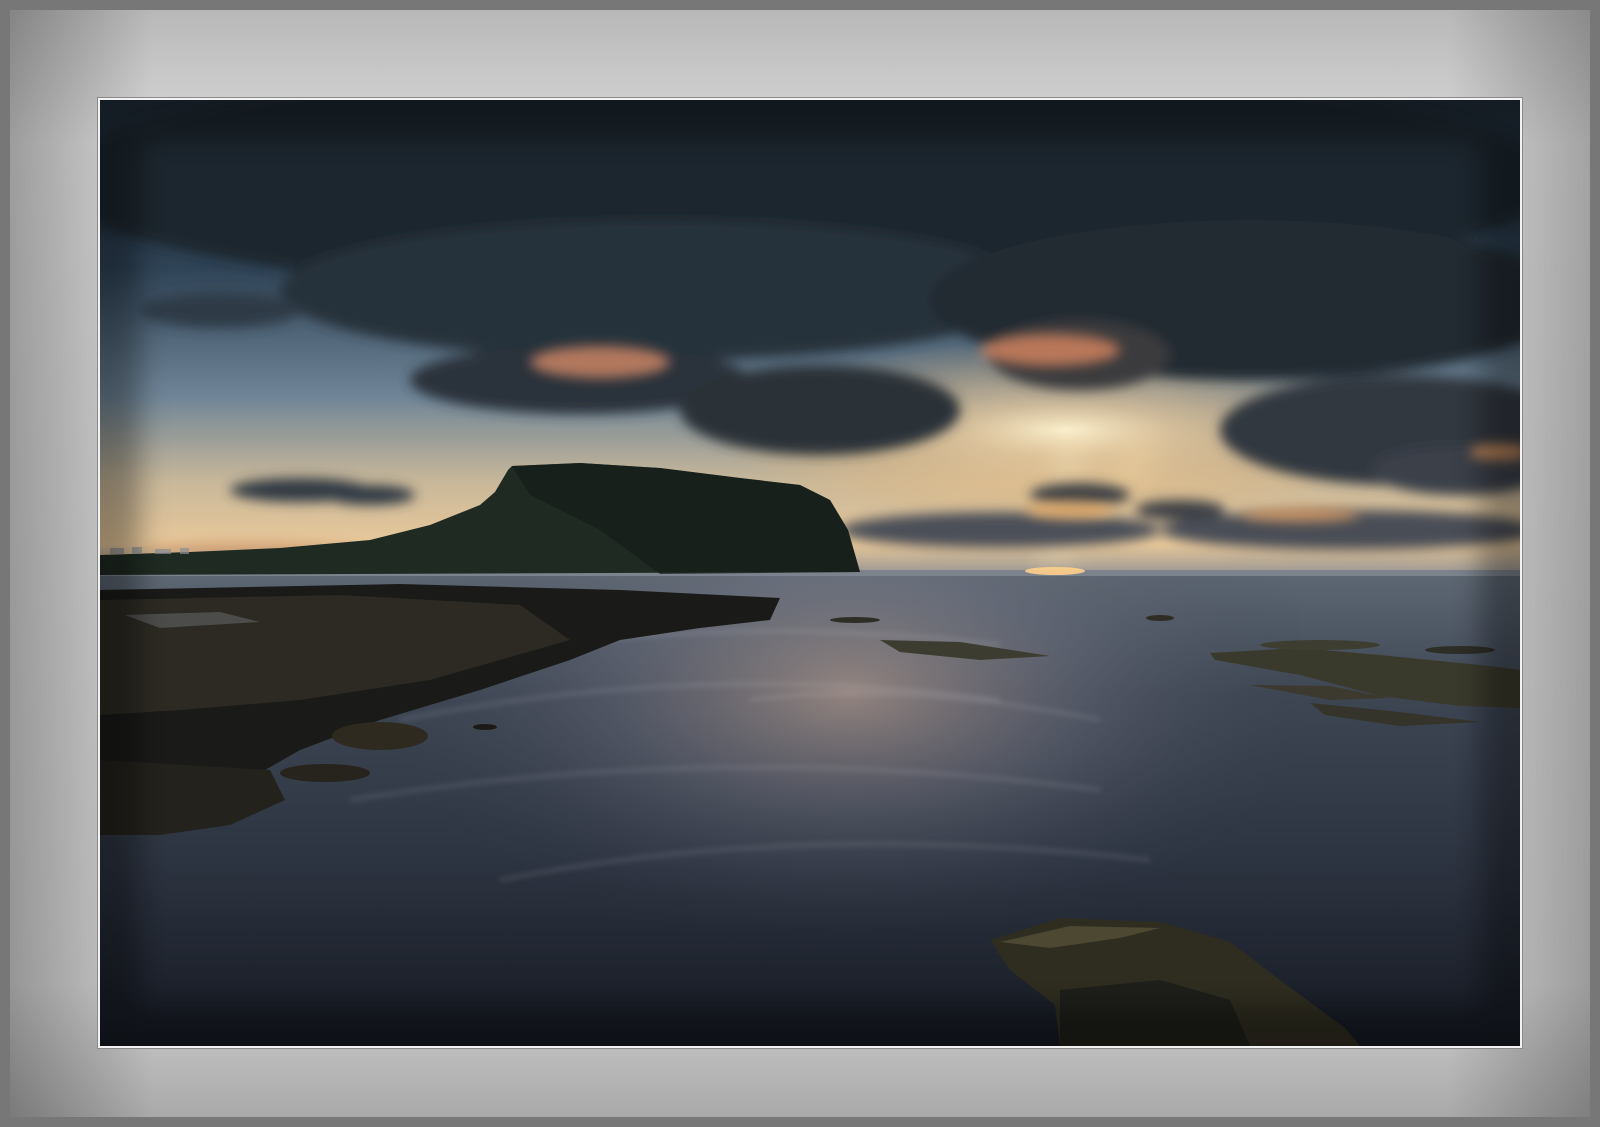 The image size is (1600, 1127). What do you see at coordinates (1055, 571) in the screenshot?
I see `horizon-sun` at bounding box center [1055, 571].